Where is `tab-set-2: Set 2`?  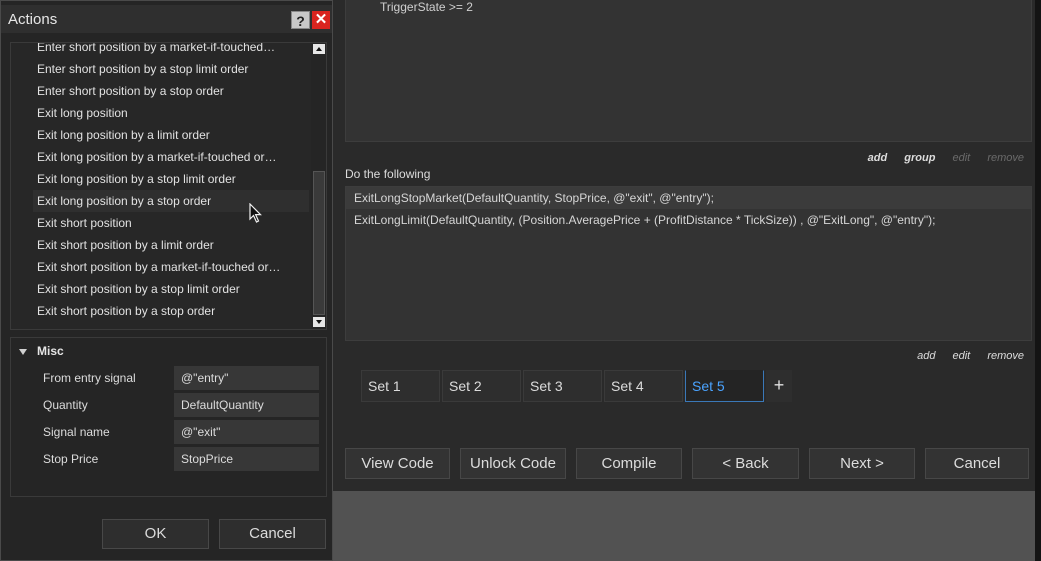
tab-set-2: Set 2 is located at coordinates (481, 386).